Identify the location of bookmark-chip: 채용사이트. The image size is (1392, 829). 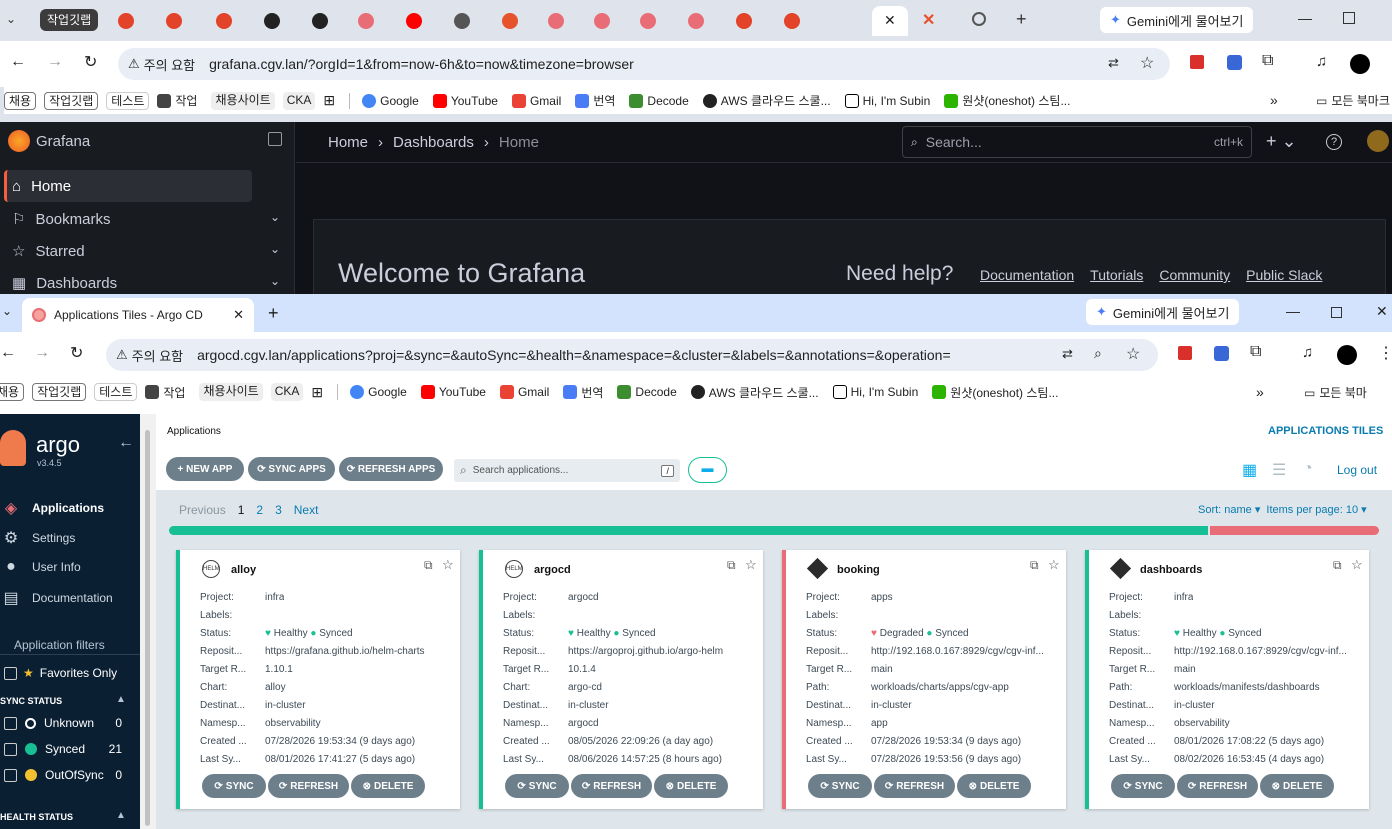
(231, 392).